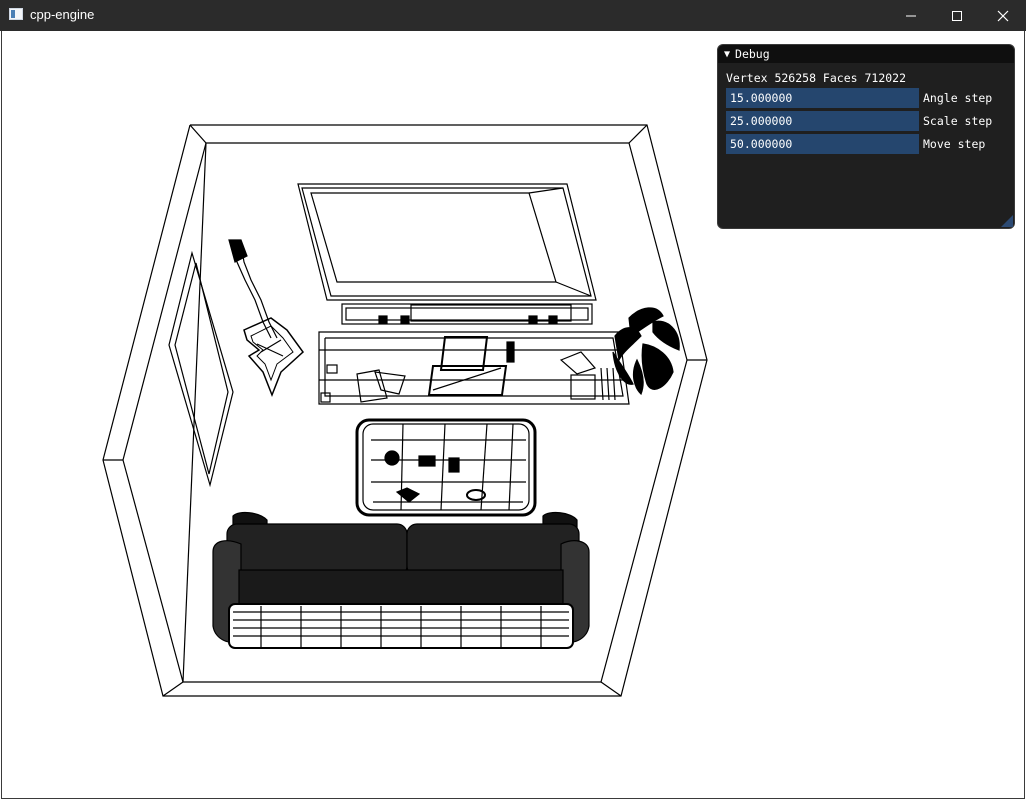 This screenshot has height=800, width=1026. I want to click on close-button, so click(1003, 15).